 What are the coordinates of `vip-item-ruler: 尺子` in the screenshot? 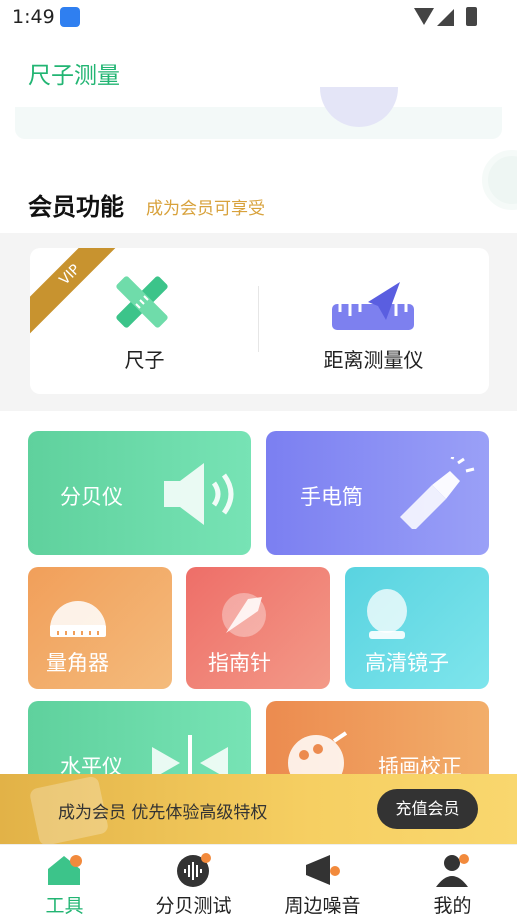 It's located at (144, 321).